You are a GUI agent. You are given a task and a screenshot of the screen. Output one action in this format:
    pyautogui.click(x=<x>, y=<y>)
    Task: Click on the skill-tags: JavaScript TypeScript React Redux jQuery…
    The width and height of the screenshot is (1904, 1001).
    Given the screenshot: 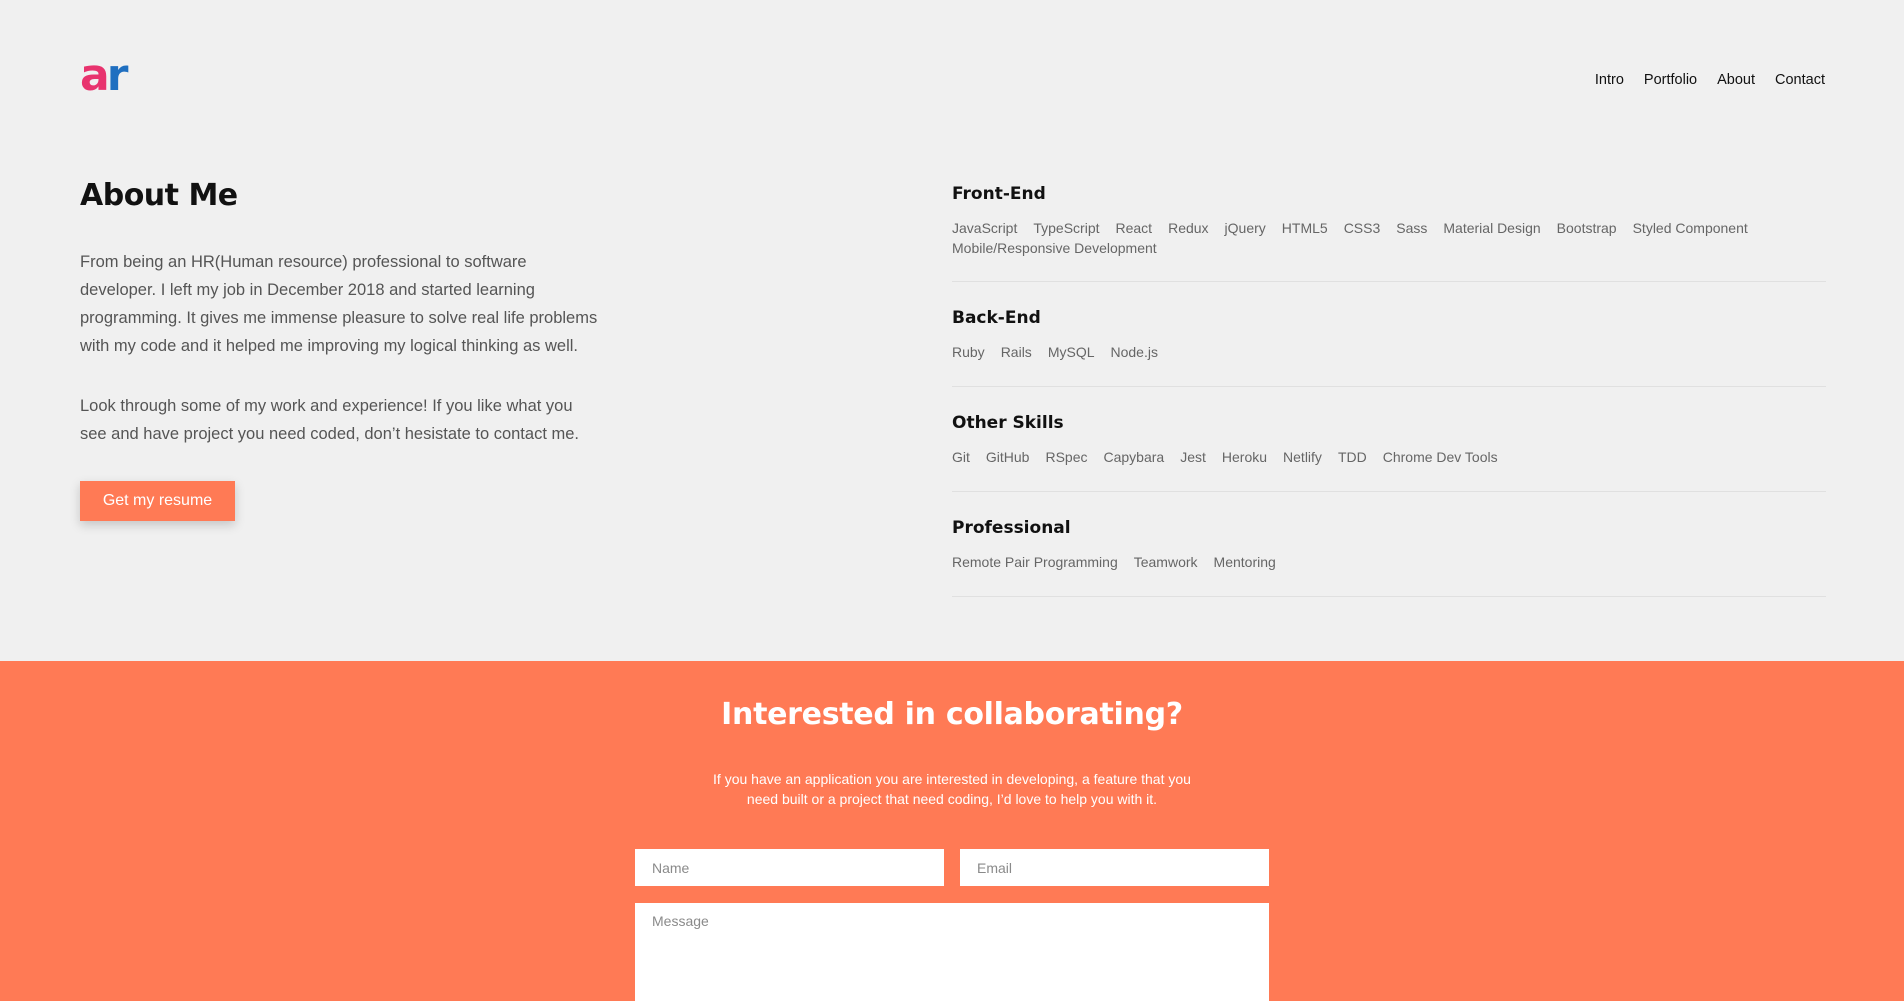 What is the action you would take?
    pyautogui.click(x=1389, y=238)
    